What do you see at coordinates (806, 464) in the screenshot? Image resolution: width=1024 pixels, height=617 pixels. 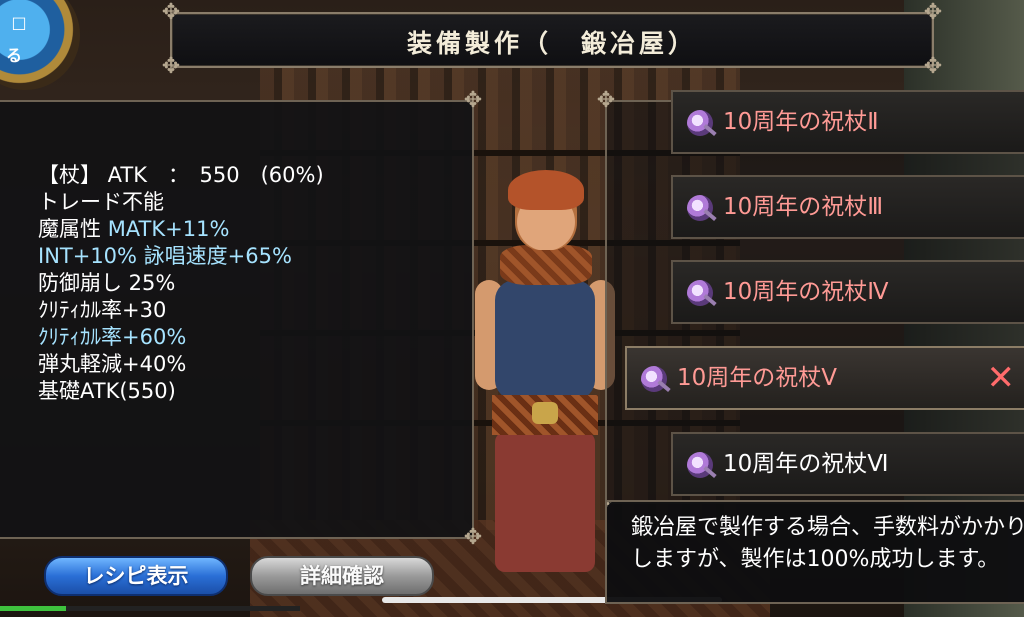 I see `recipe-item-label: 10周年の祝杖Ⅵ` at bounding box center [806, 464].